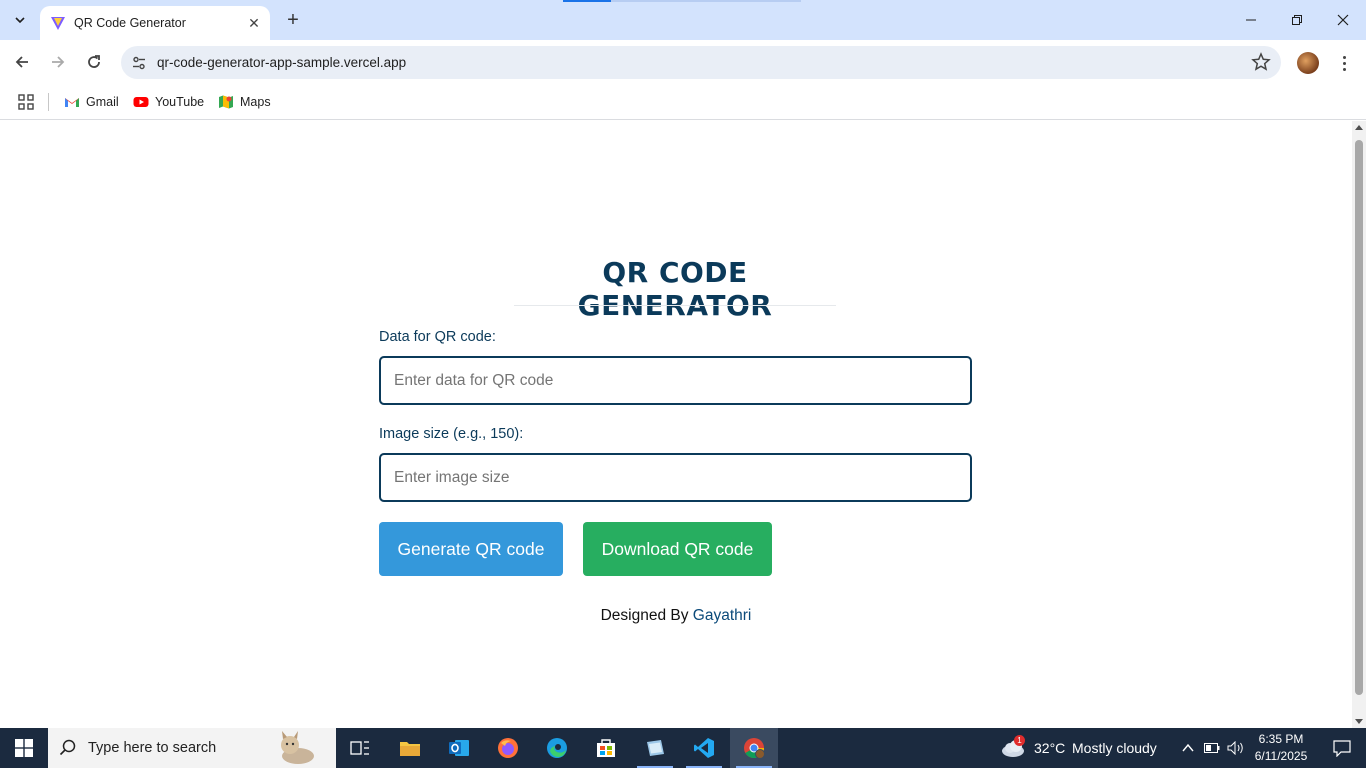 Image resolution: width=1366 pixels, height=768 pixels. I want to click on show-hidden-icons-button, so click(1188, 748).